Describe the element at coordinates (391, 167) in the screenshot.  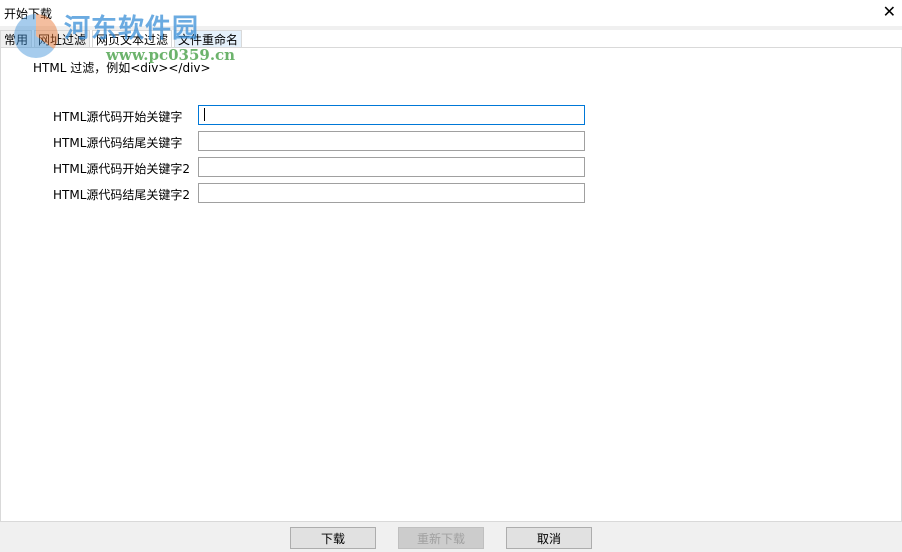
I see `start-keyword2-input` at that location.